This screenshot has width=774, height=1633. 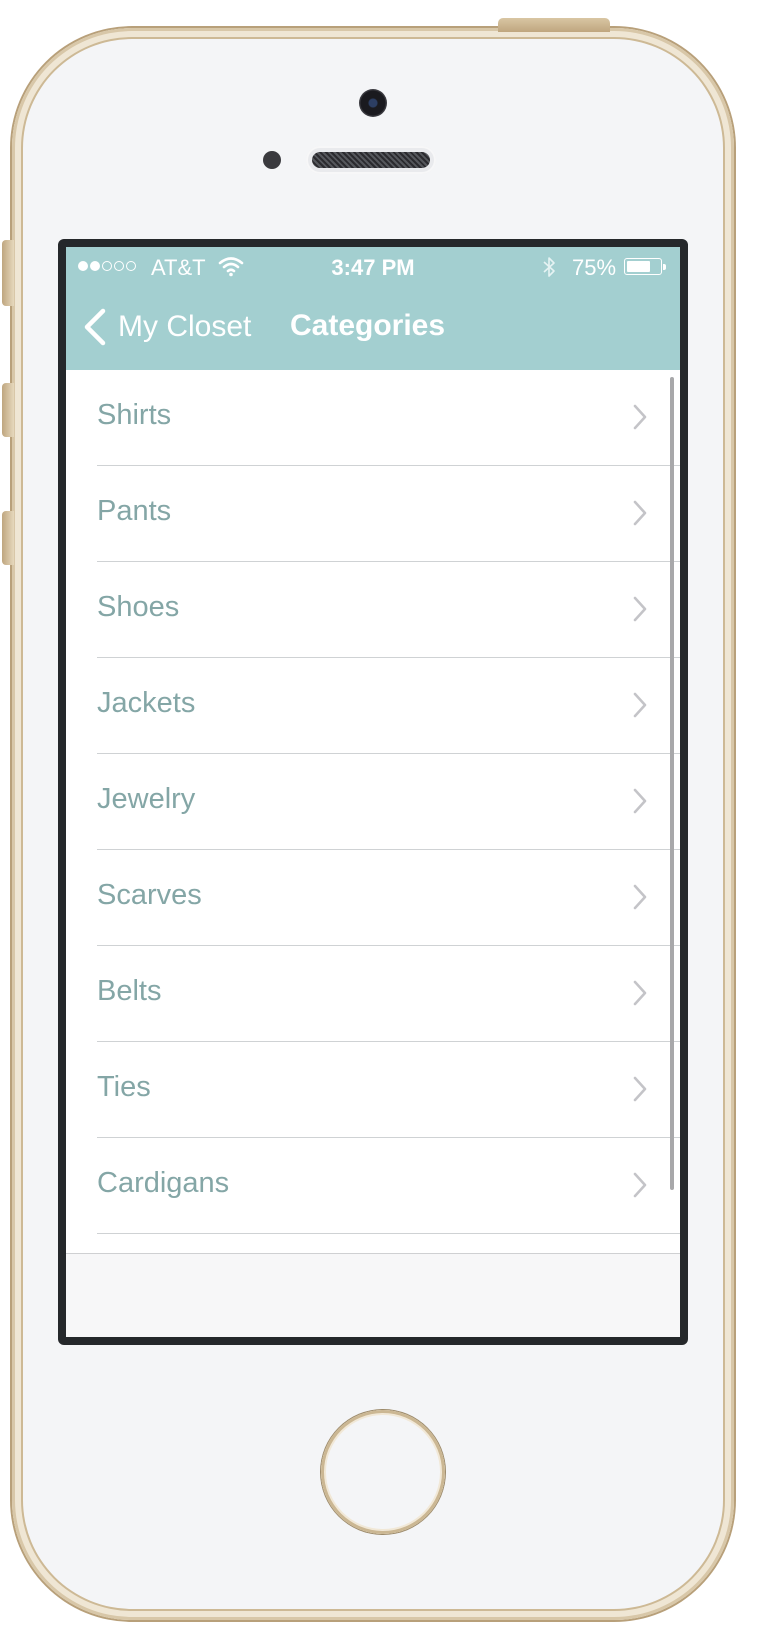 I want to click on category-row: Shoes, so click(x=373, y=610).